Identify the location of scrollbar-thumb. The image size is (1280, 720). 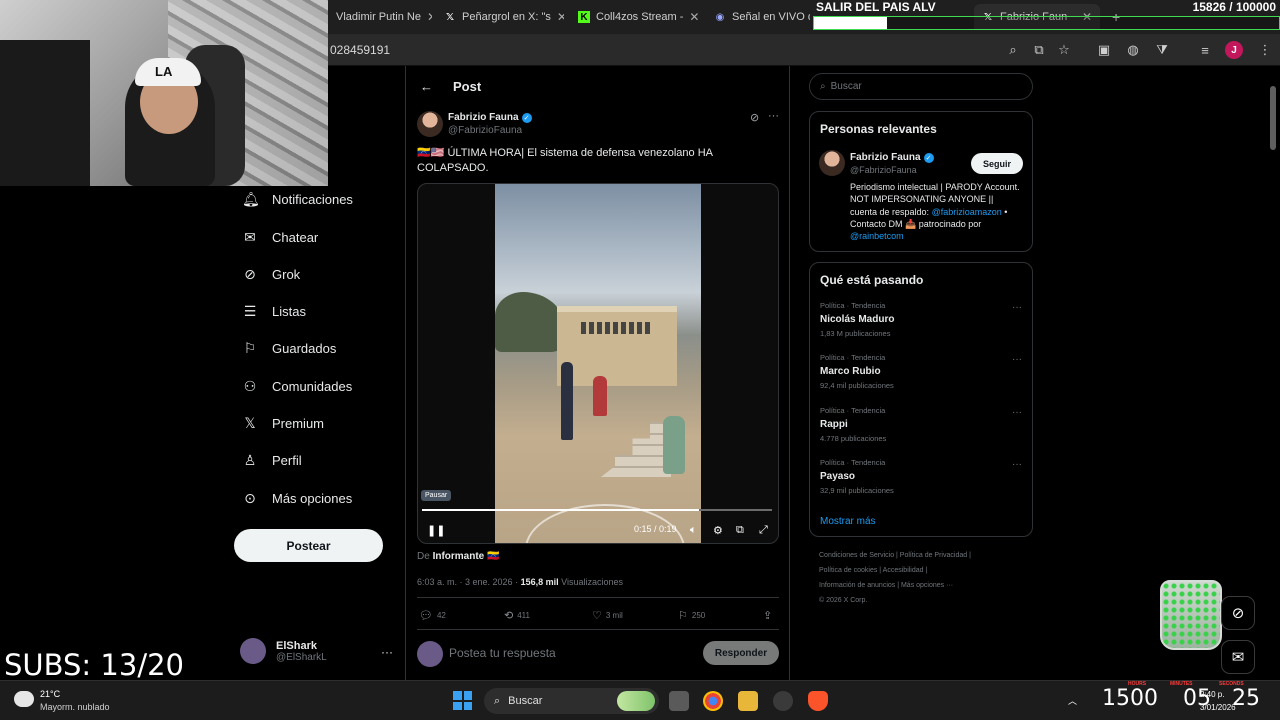
(1273, 118).